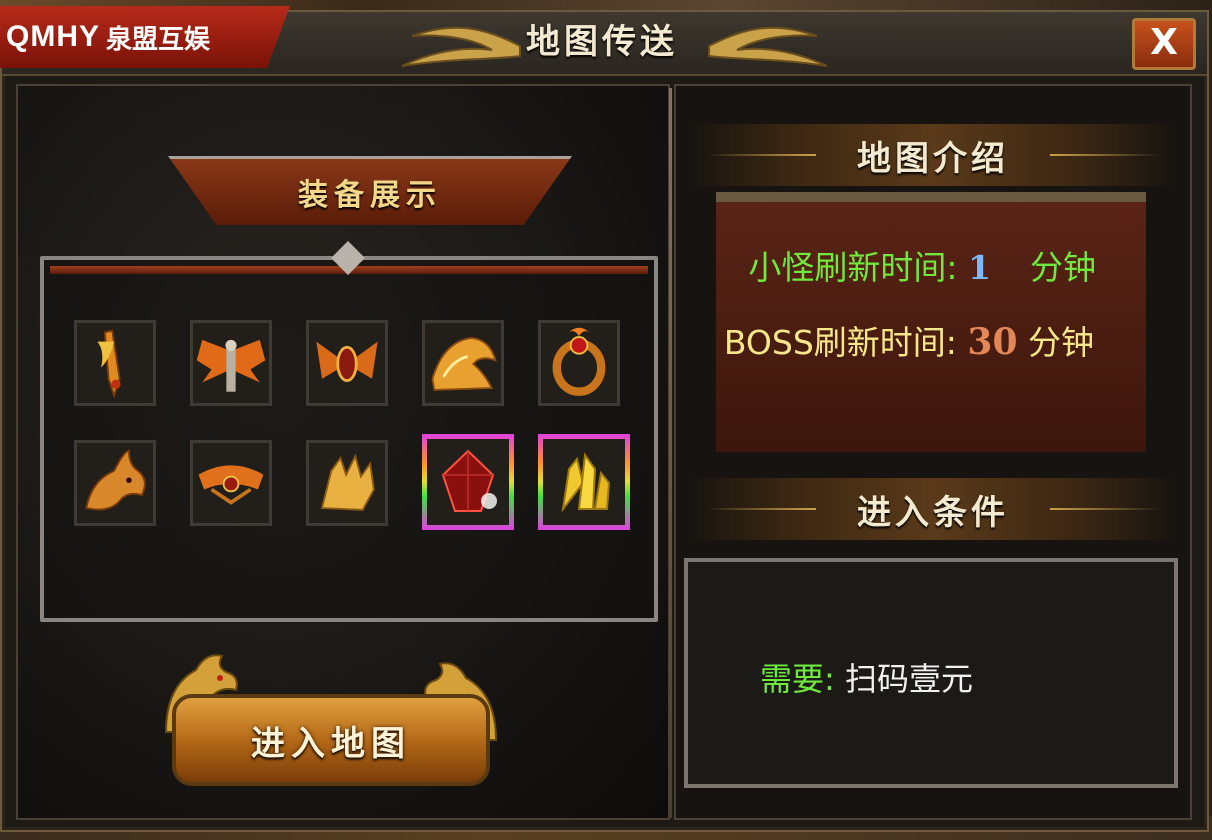 Image resolution: width=1212 pixels, height=840 pixels. What do you see at coordinates (840, 342) in the screenshot?
I see `boss-refresh-label: BOSS刷新时间:` at bounding box center [840, 342].